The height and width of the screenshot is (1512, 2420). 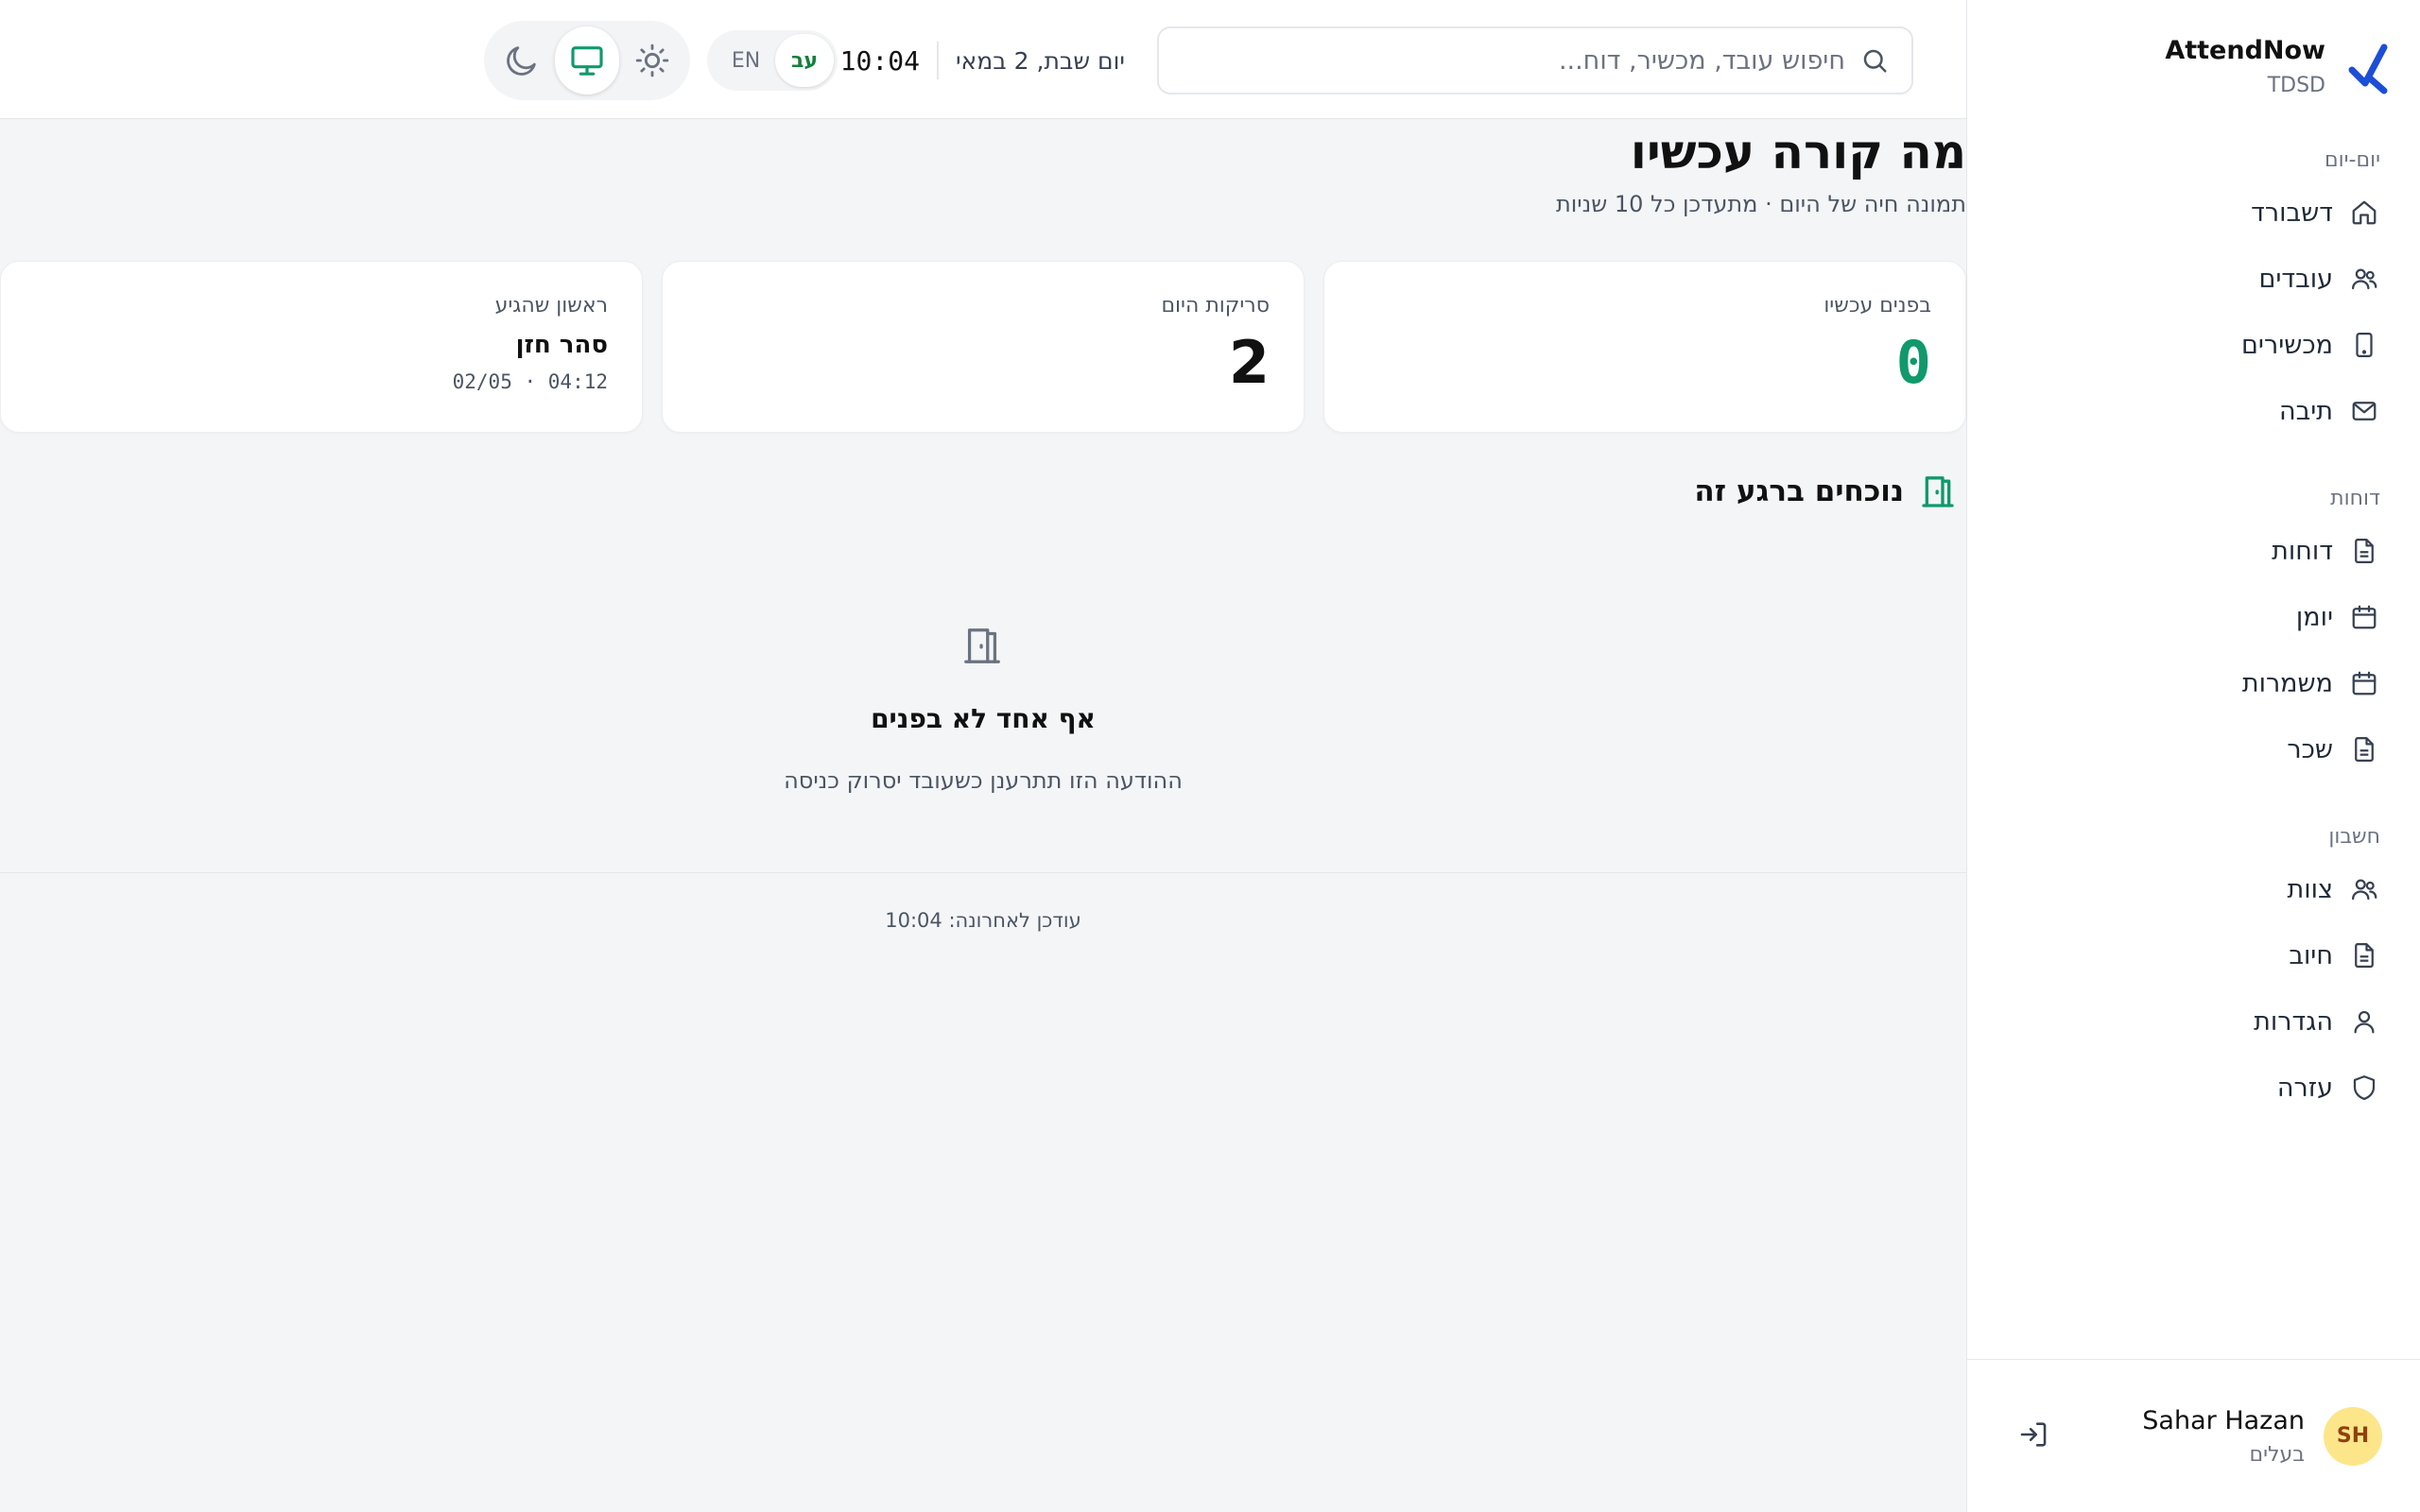 What do you see at coordinates (2193, 213) in the screenshot?
I see `sidebar-item-dashboard: דשבורד` at bounding box center [2193, 213].